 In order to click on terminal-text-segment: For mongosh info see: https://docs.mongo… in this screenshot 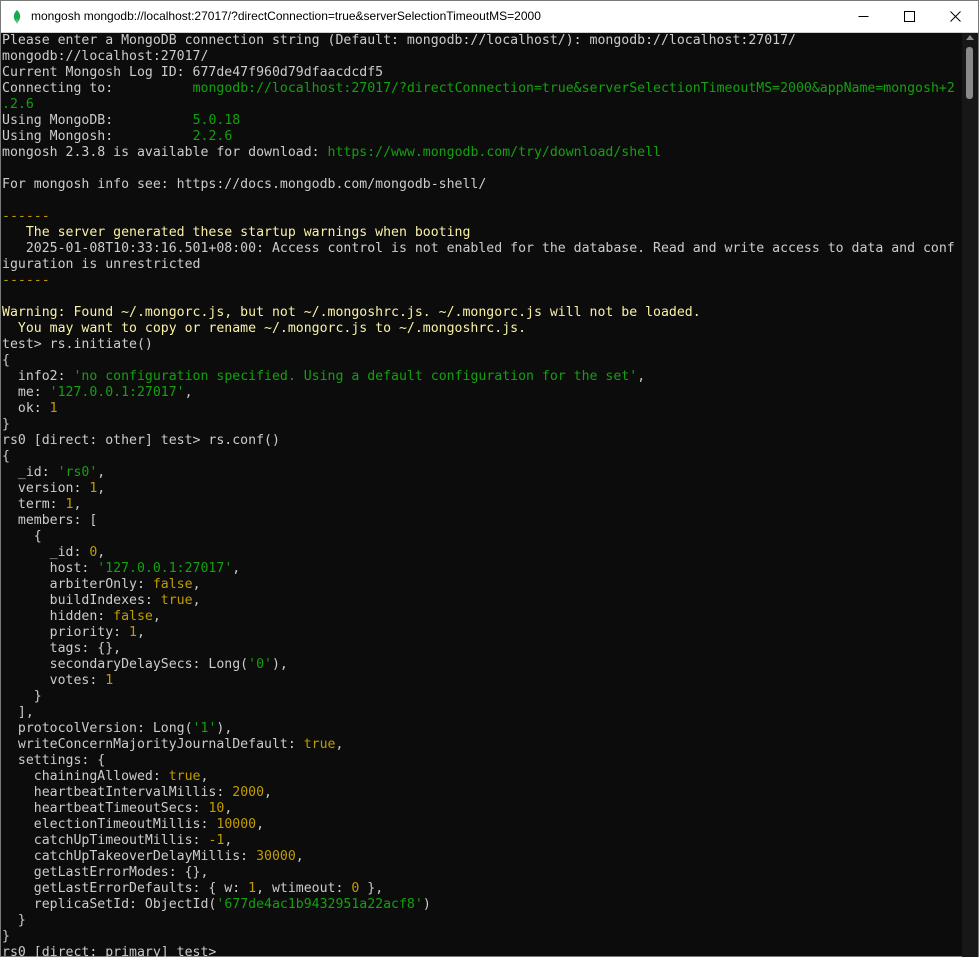, I will do `click(244, 184)`.